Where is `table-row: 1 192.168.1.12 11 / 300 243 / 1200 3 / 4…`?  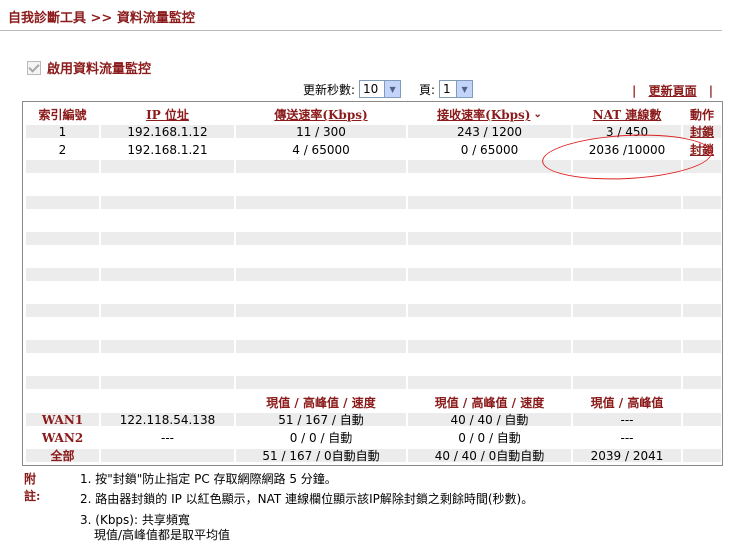 table-row: 1 192.168.1.12 11 / 300 243 / 1200 3 / 4… is located at coordinates (374, 131).